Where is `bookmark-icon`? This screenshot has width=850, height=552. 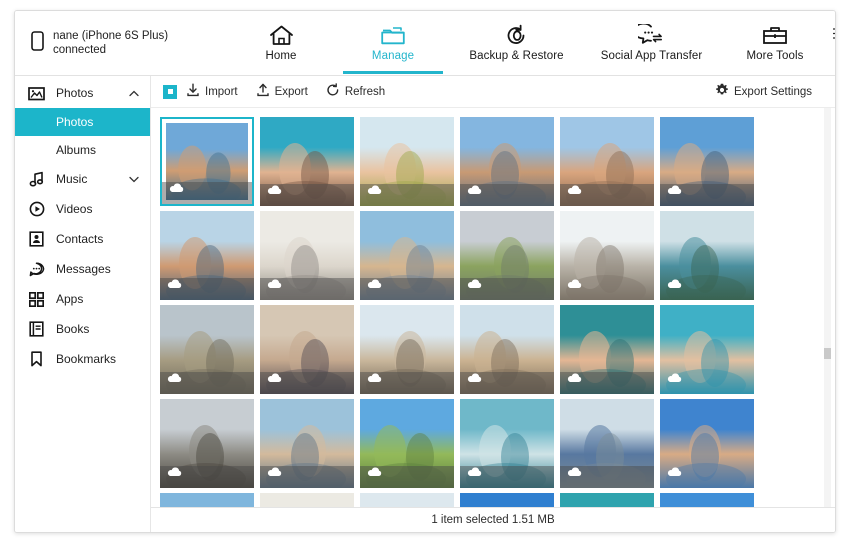 bookmark-icon is located at coordinates (36, 359).